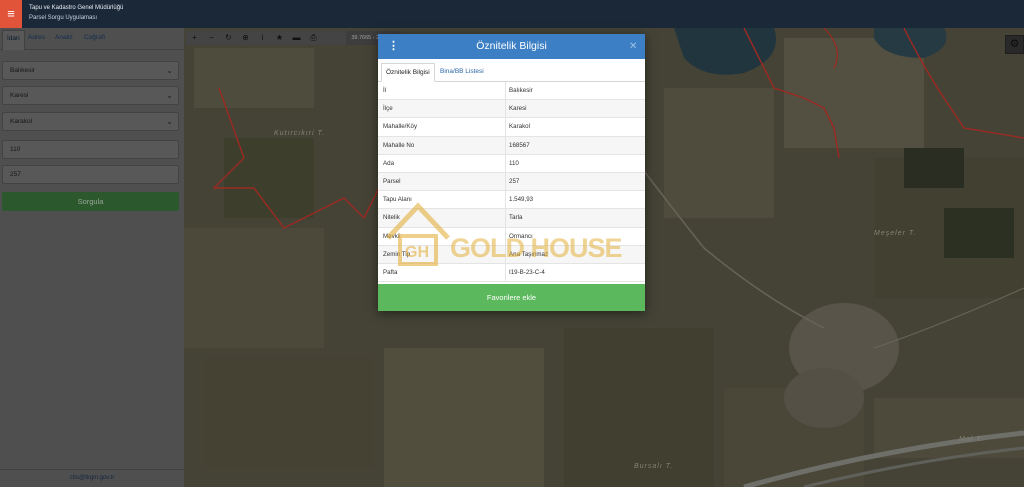 The image size is (1024, 487). What do you see at coordinates (521, 236) in the screenshot?
I see `row-value: Ormancı` at bounding box center [521, 236].